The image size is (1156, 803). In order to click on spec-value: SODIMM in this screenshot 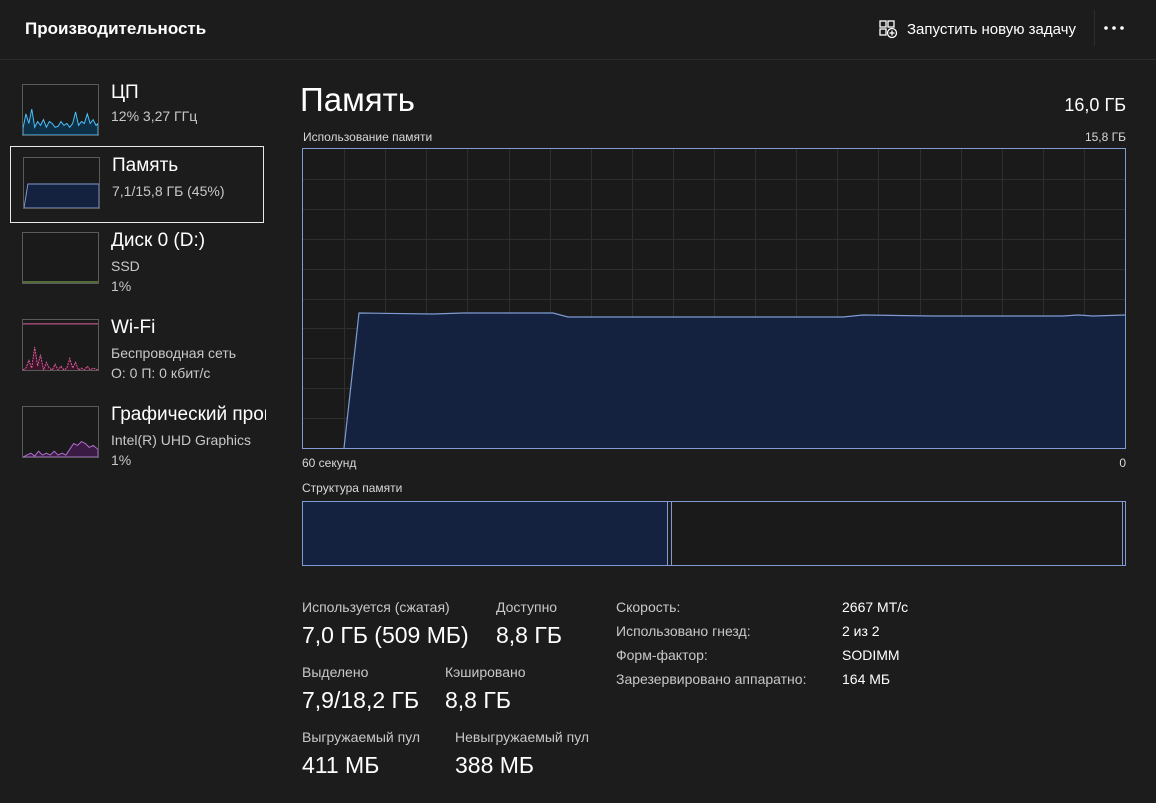, I will do `click(871, 655)`.